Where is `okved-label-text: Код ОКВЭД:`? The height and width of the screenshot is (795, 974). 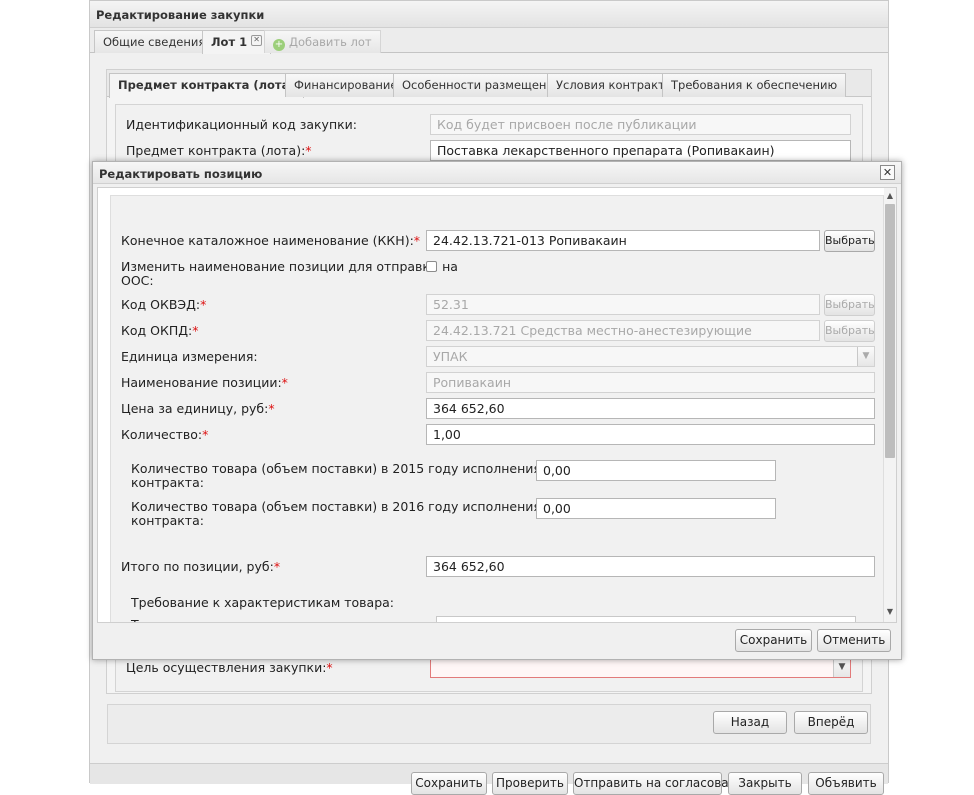 okved-label-text: Код ОКВЭД: is located at coordinates (161, 304).